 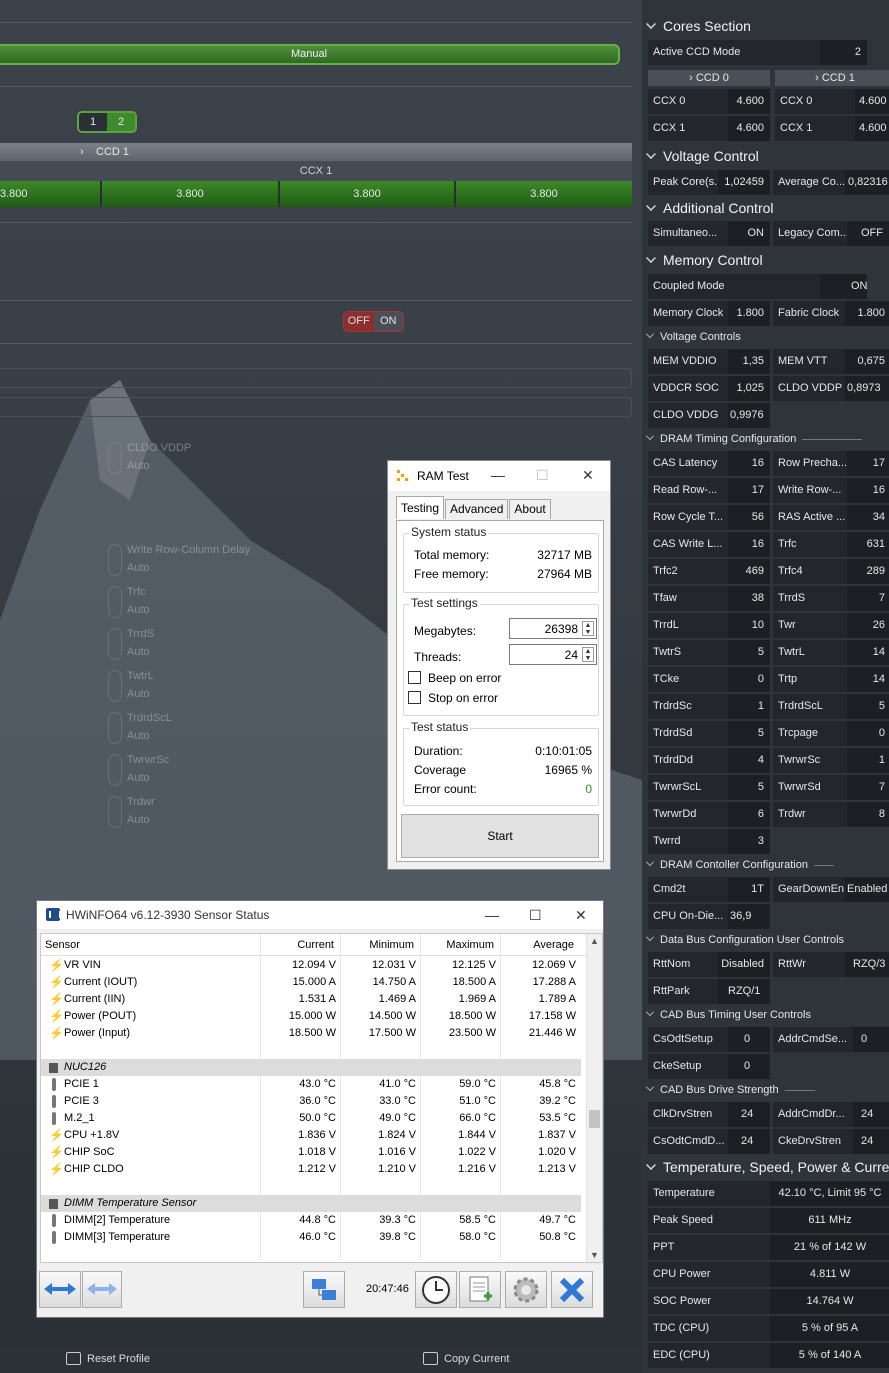 What do you see at coordinates (767, 1015) in the screenshot?
I see `cad-timing-subheader: CAD Bus Timing User Controls` at bounding box center [767, 1015].